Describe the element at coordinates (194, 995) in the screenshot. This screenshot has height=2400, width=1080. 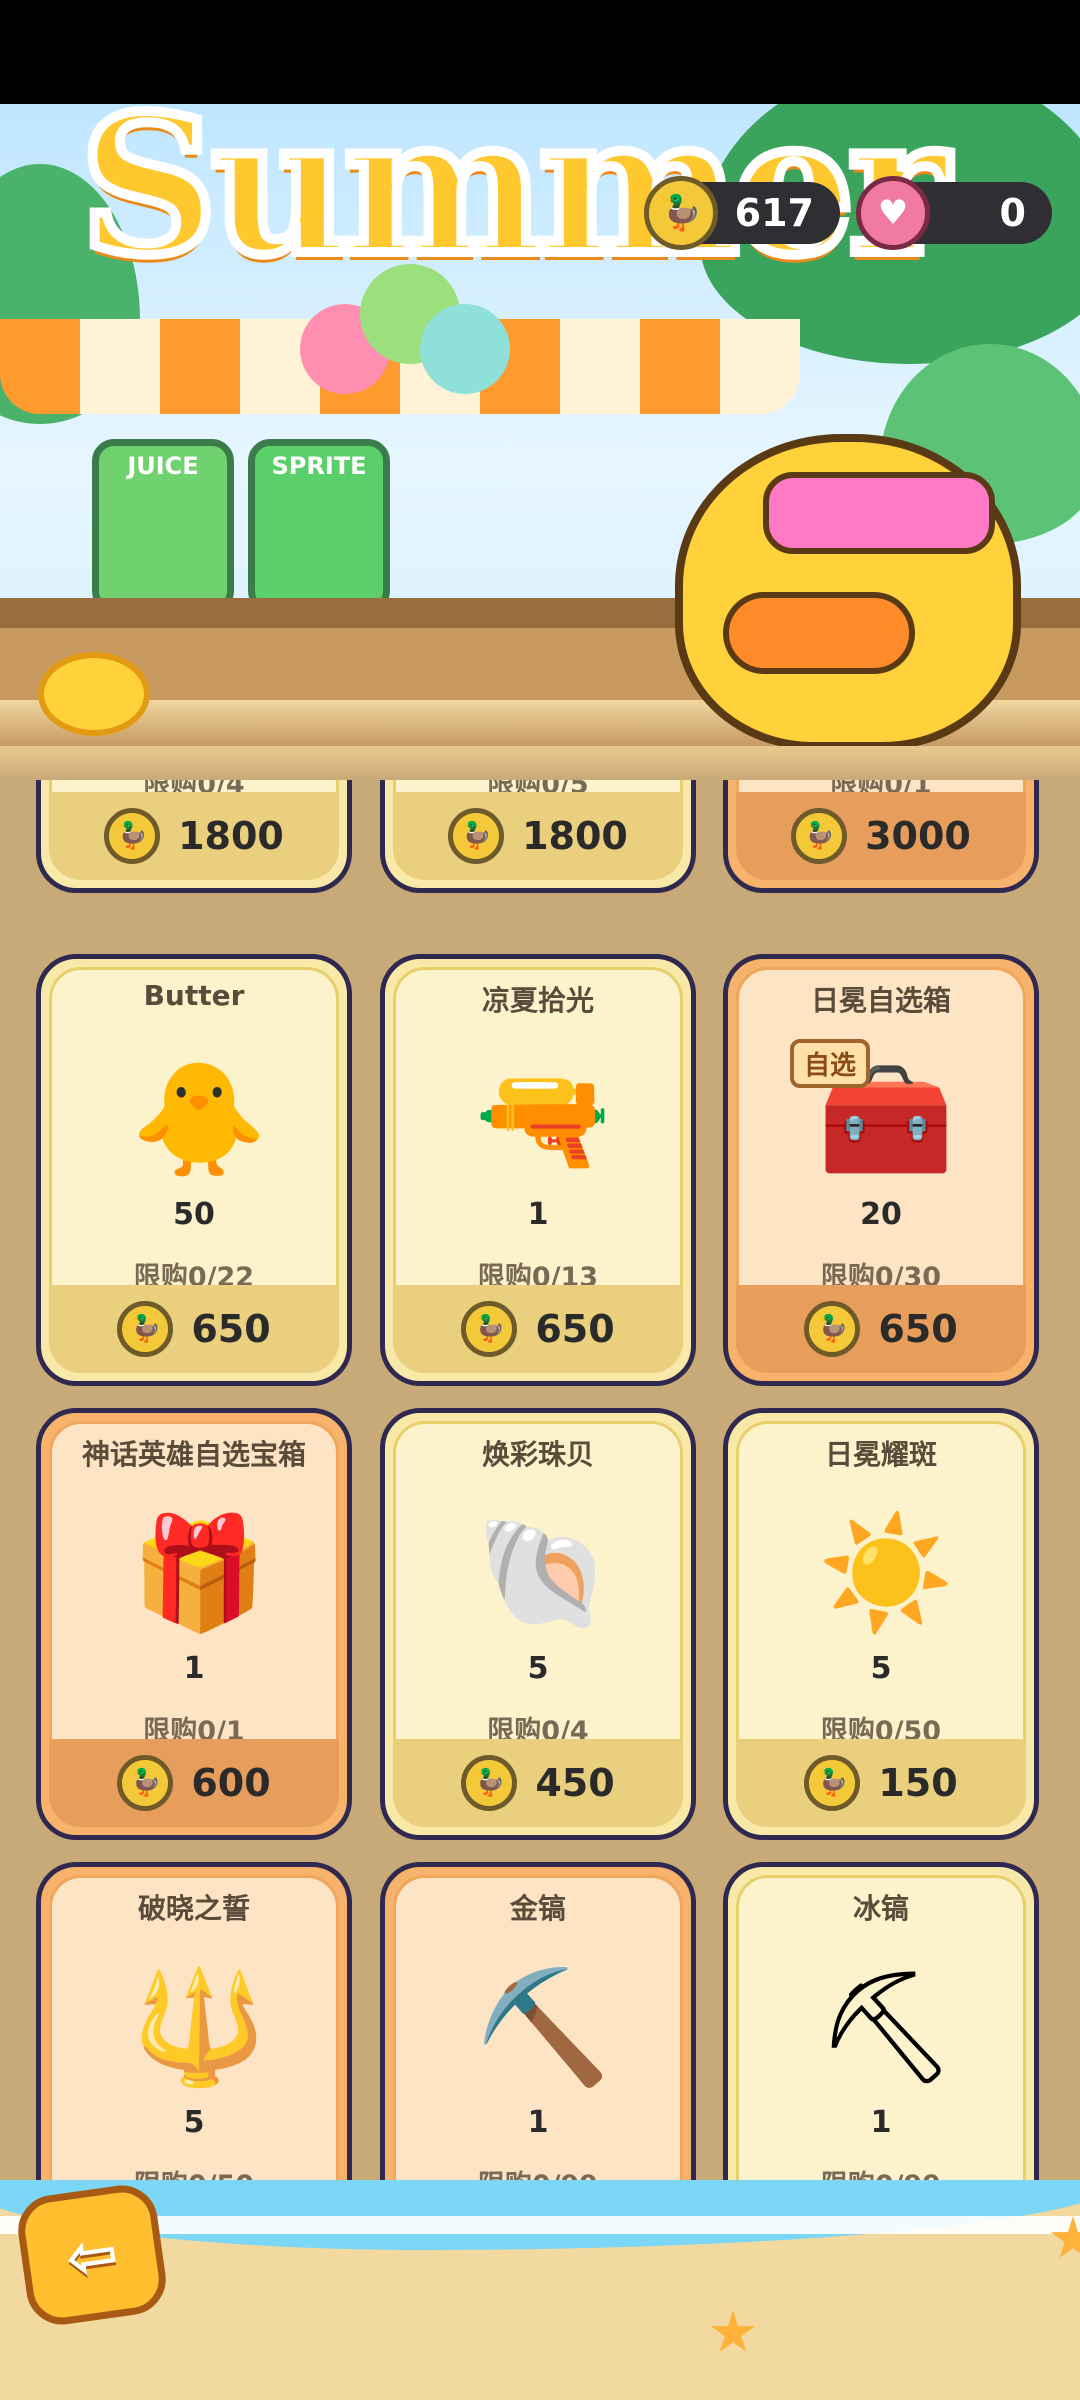
I see `item-name: Butter` at that location.